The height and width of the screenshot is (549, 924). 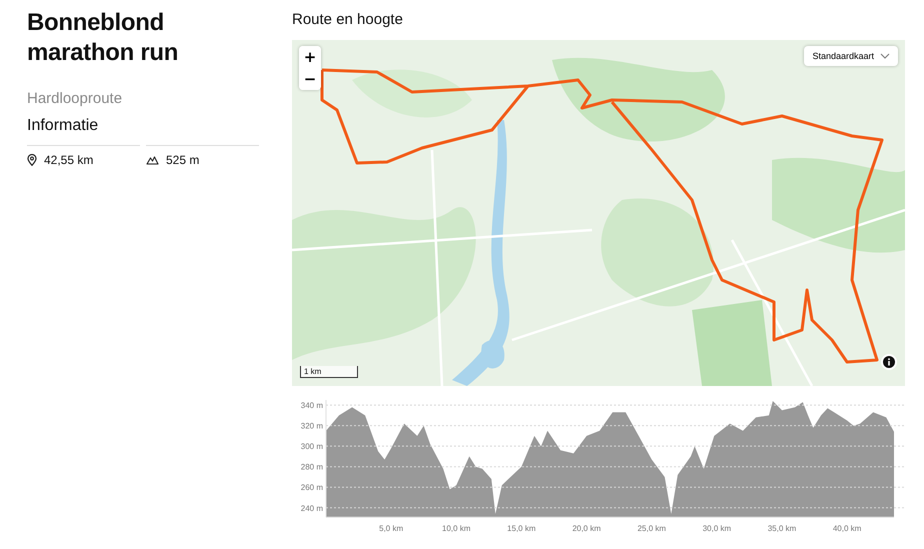 I want to click on x-axis-label: 20,0 km, so click(x=586, y=528).